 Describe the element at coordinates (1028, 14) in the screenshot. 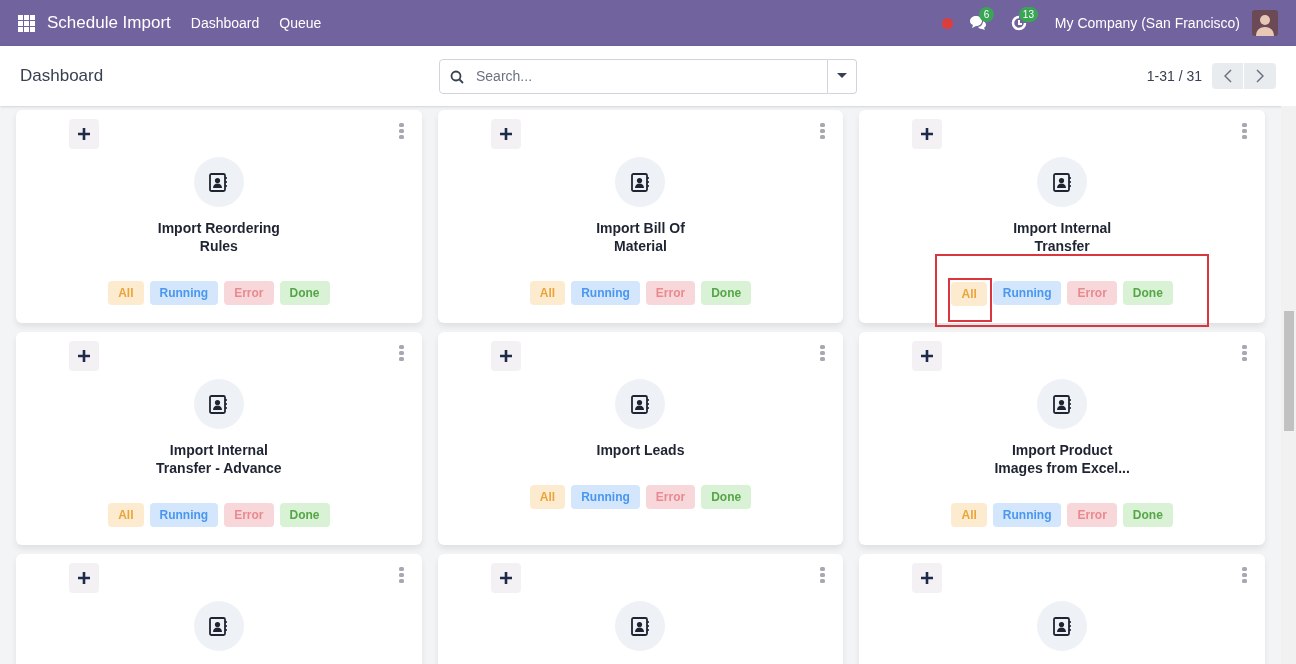

I see `activity-count-badge: 13` at that location.